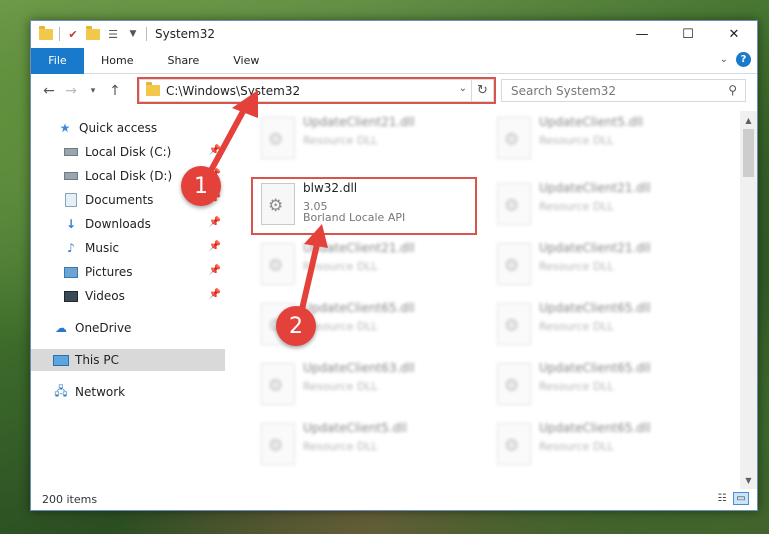  Describe the element at coordinates (128, 360) in the screenshot. I see `sidebar-item-this-pc: This PC` at that location.